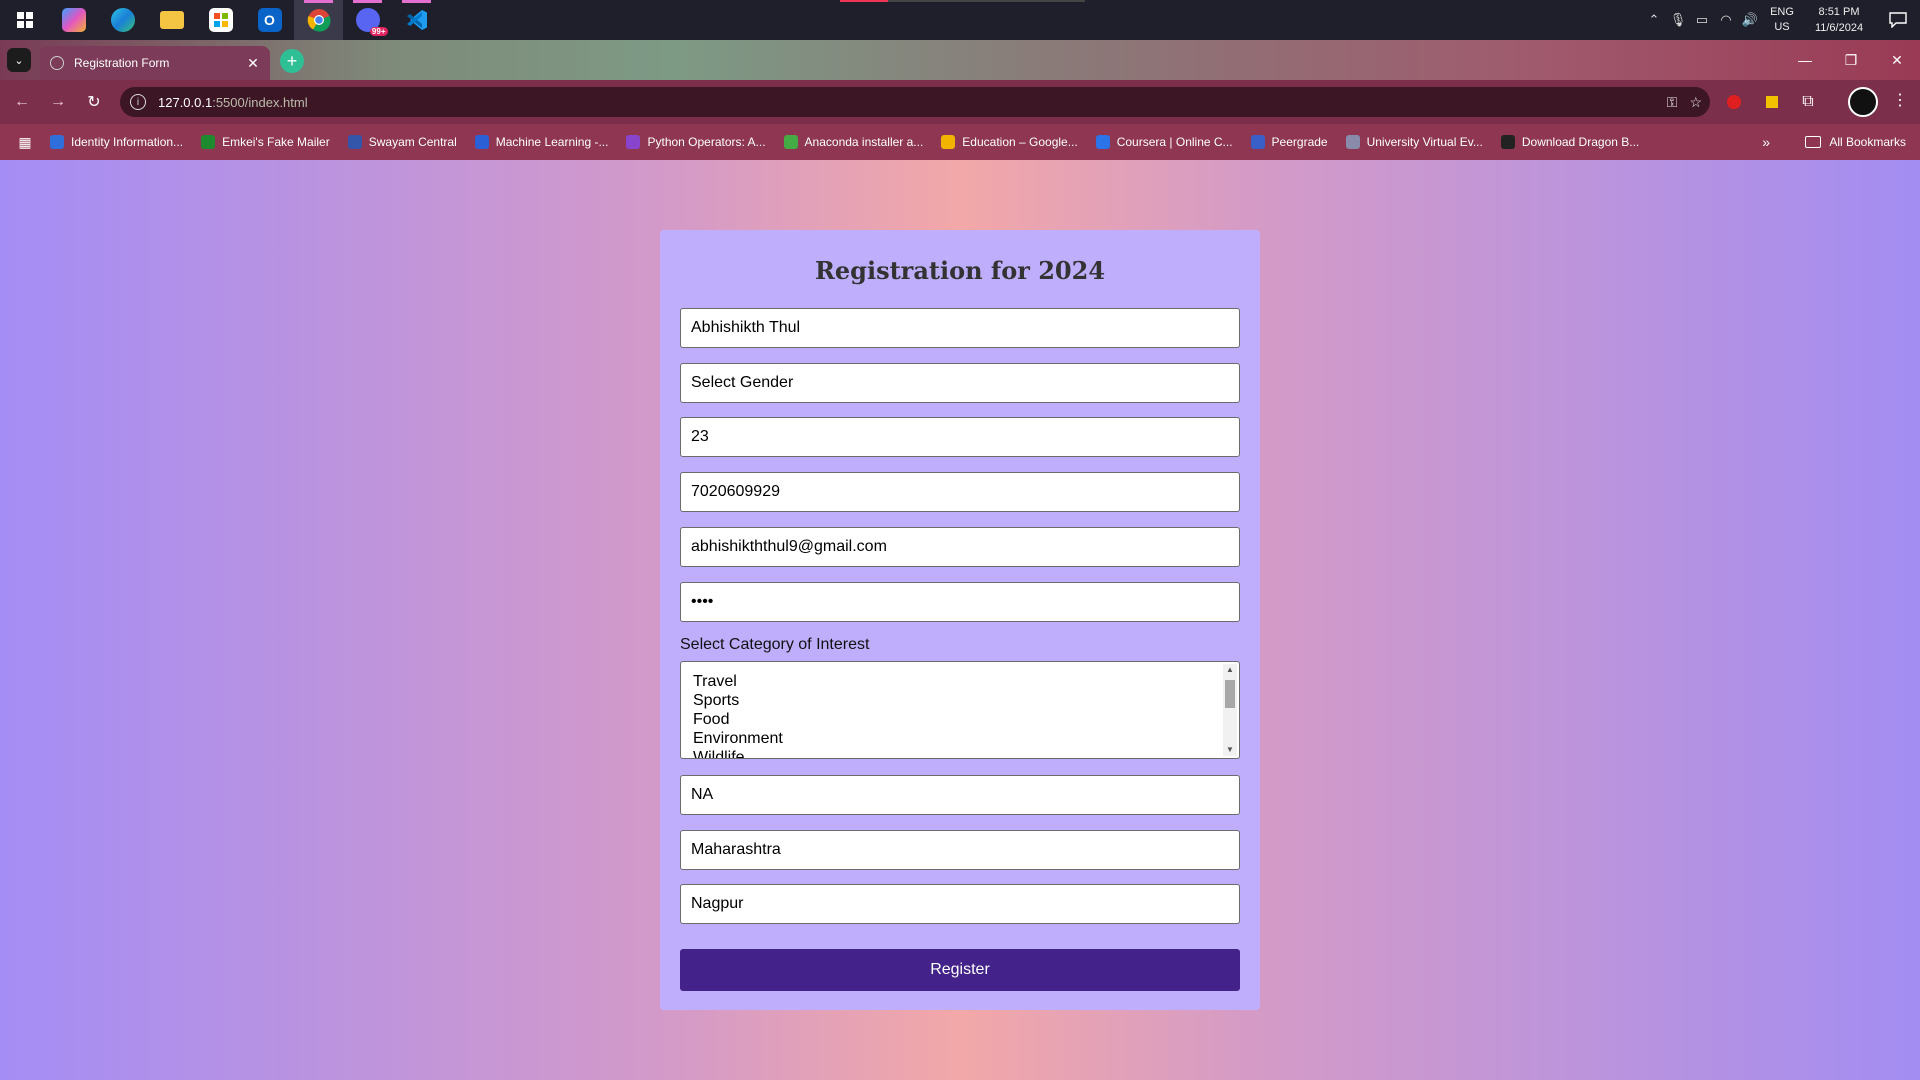  What do you see at coordinates (1734, 102) in the screenshot?
I see `extension-red-icon` at bounding box center [1734, 102].